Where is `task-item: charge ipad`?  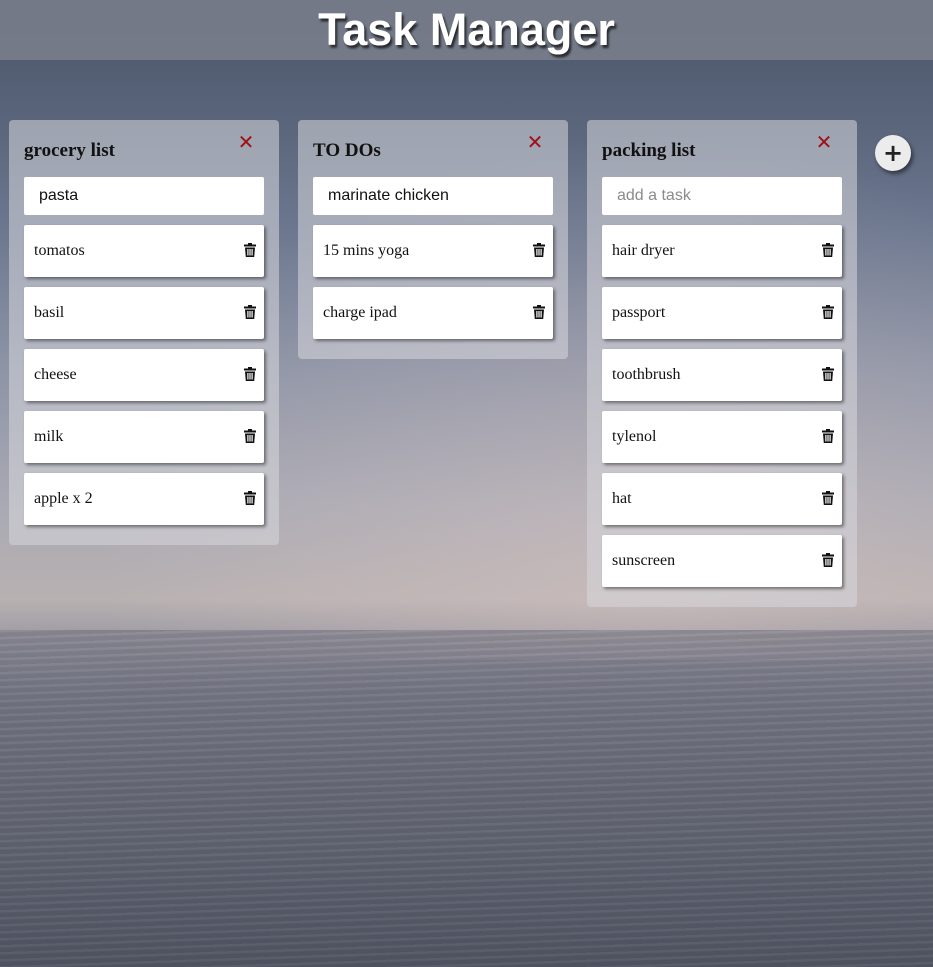 task-item: charge ipad is located at coordinates (433, 313).